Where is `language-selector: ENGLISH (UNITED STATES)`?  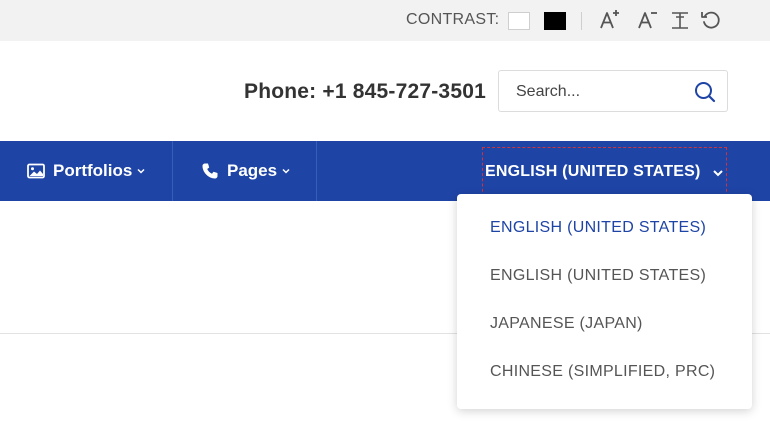
language-selector: ENGLISH (UNITED STATES) is located at coordinates (604, 172).